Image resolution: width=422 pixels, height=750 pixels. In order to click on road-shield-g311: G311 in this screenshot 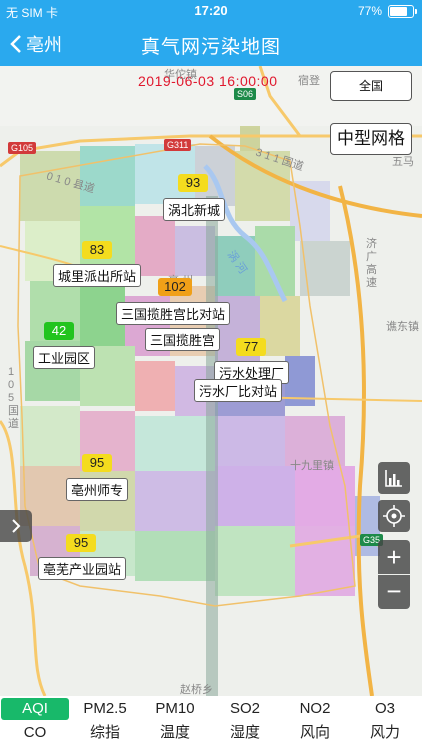, I will do `click(178, 145)`.